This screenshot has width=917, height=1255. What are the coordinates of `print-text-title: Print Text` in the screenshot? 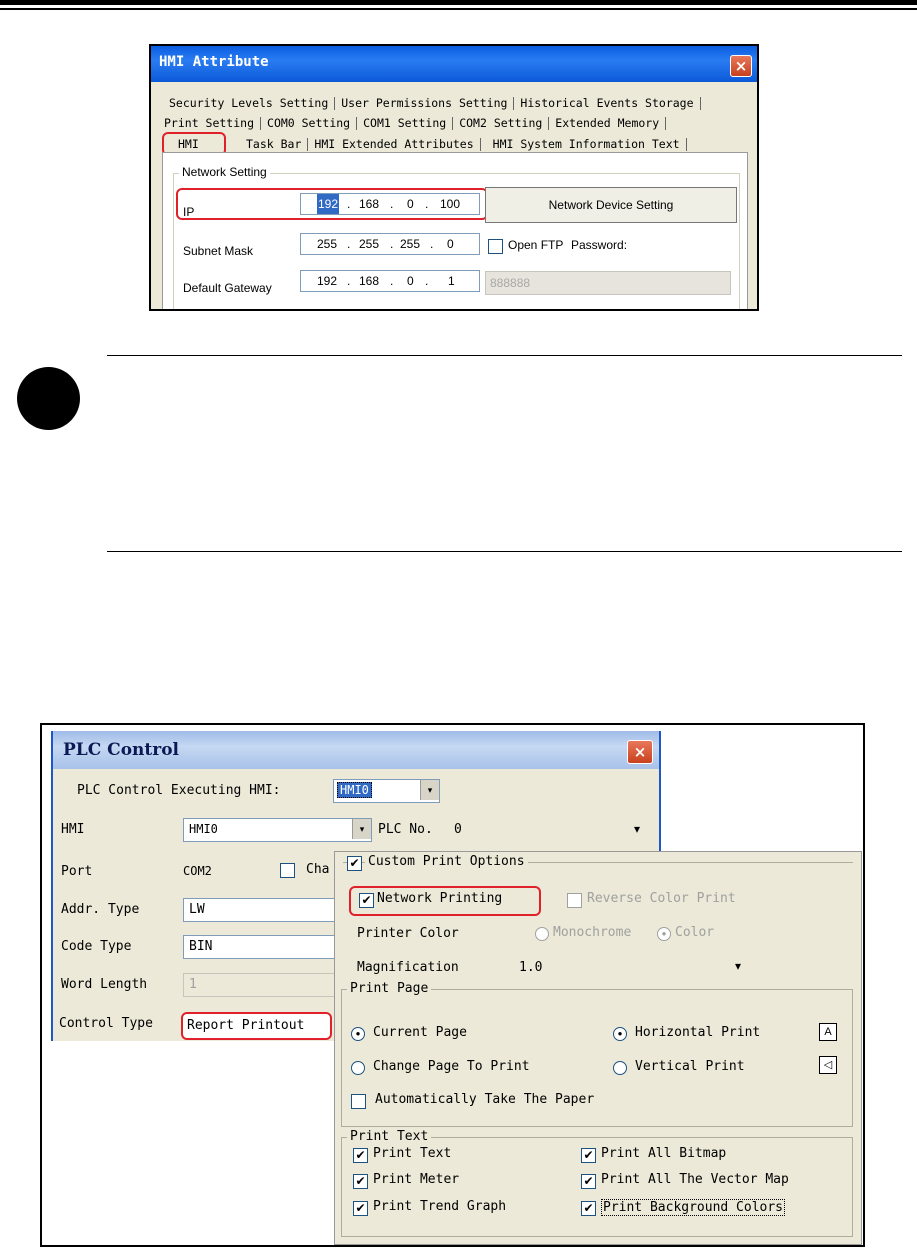 It's located at (389, 1136).